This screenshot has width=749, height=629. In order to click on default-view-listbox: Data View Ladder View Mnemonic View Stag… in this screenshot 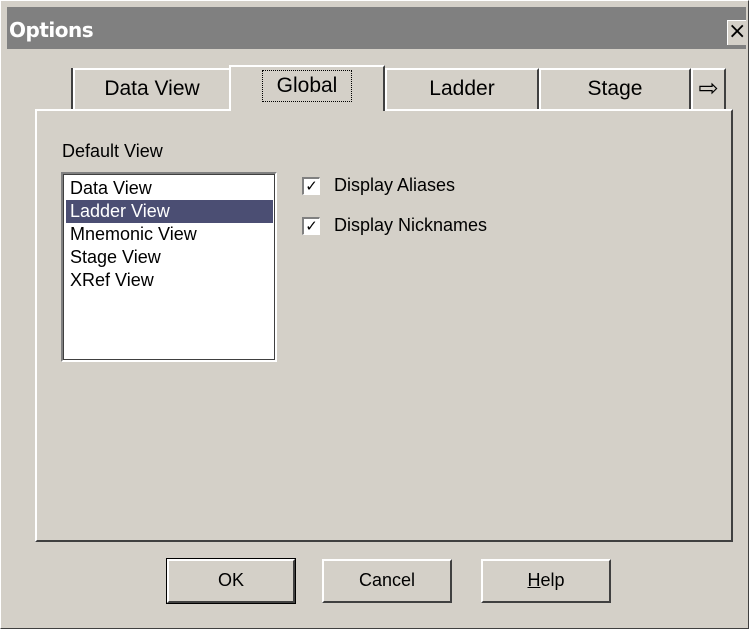, I will do `click(169, 267)`.